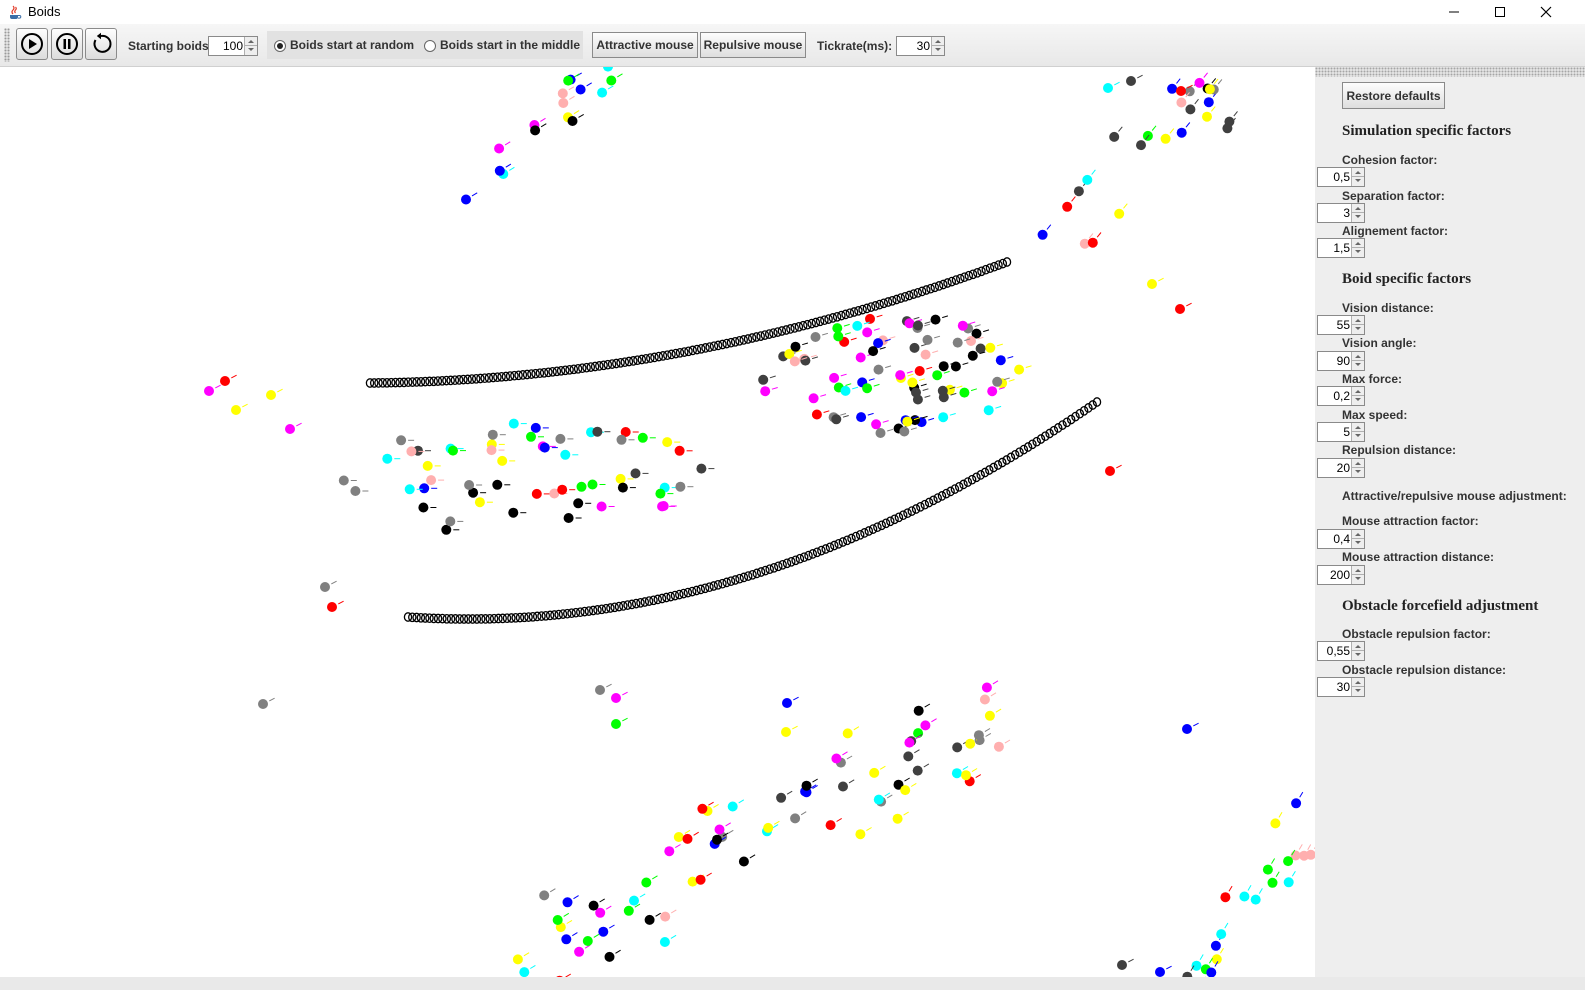 The image size is (1585, 990). Describe the element at coordinates (1407, 279) in the screenshot. I see `boid-factors-heading: Boid specific factors` at that location.